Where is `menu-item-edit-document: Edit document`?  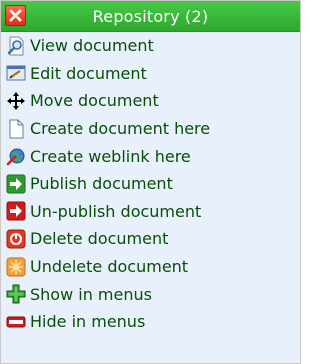
menu-item-edit-document: Edit document is located at coordinates (150, 74).